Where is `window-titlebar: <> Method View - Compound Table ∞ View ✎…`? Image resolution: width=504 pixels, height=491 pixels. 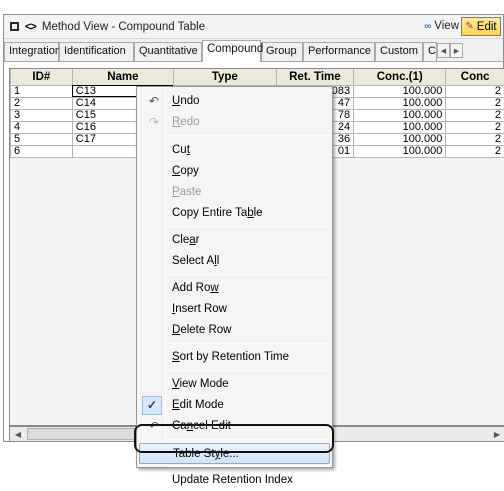
window-titlebar: <> Method View - Compound Table ∞ View ✎… is located at coordinates (253, 27).